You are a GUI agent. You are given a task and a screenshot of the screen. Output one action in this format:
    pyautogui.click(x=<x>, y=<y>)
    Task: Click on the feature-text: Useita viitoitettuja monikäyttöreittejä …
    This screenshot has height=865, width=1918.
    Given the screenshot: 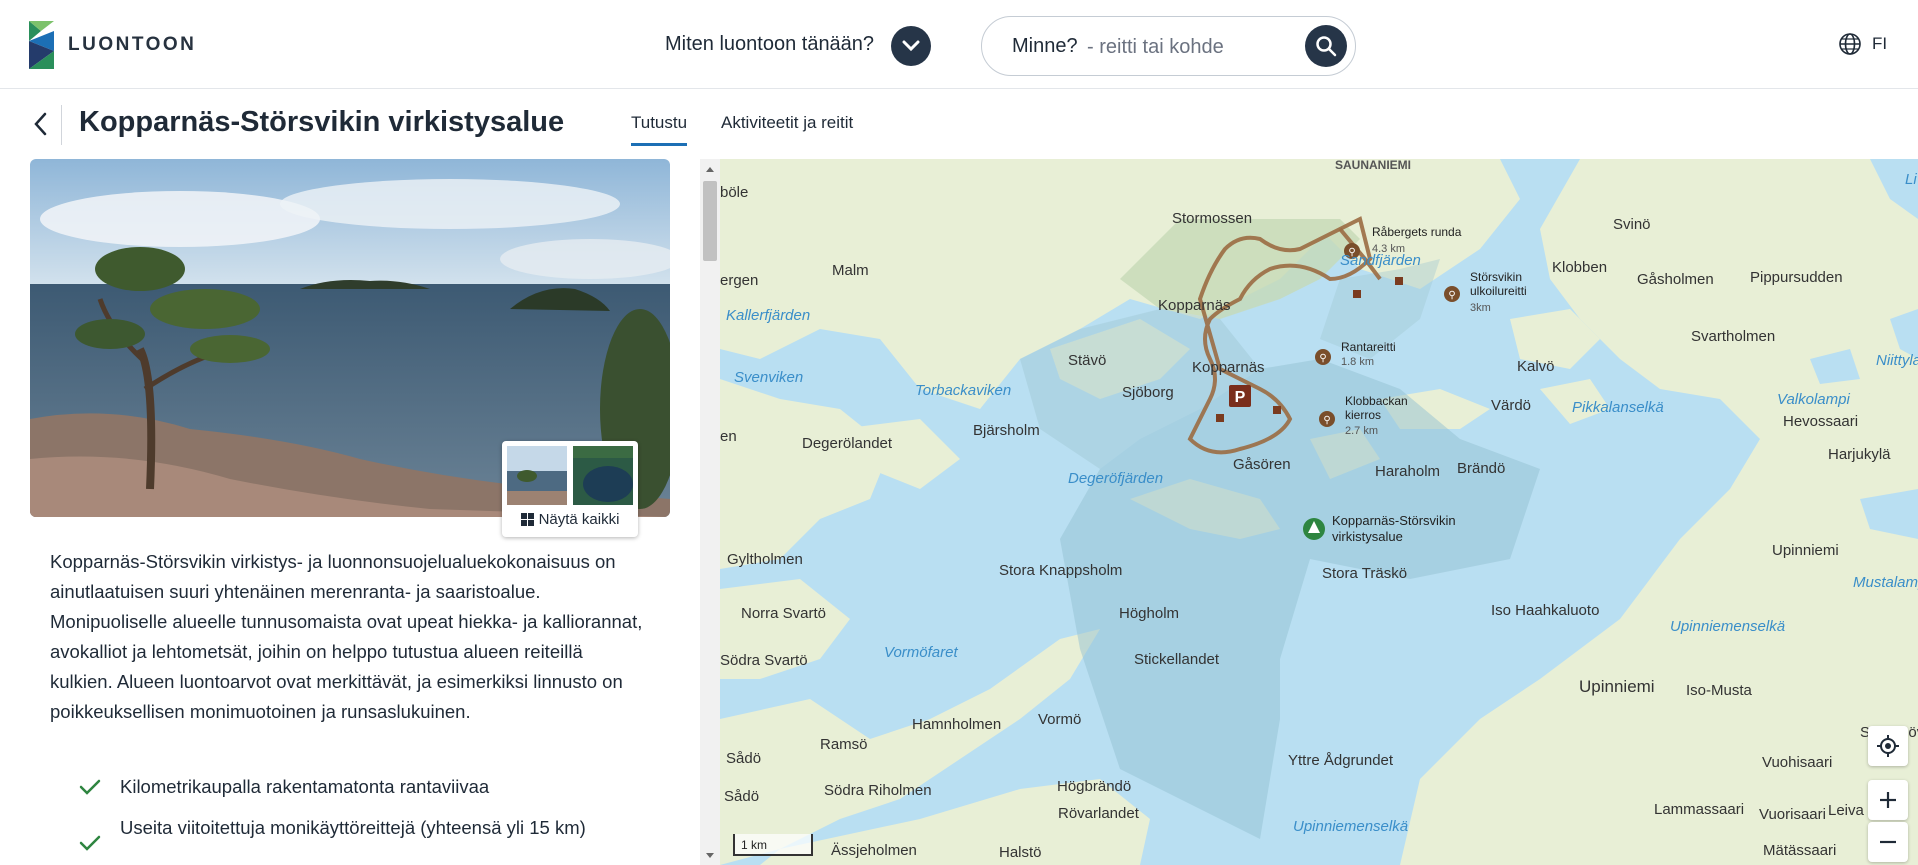 What is the action you would take?
    pyautogui.click(x=353, y=827)
    